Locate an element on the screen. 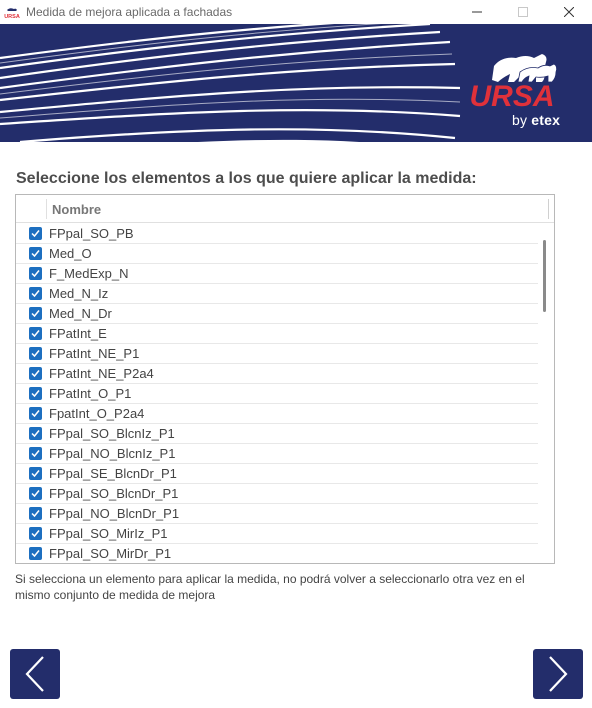 Image resolution: width=592 pixels, height=708 pixels. minimize-button is located at coordinates (477, 12).